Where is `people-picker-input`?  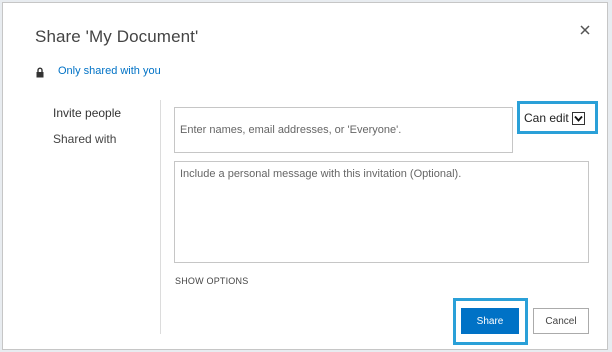 people-picker-input is located at coordinates (343, 130).